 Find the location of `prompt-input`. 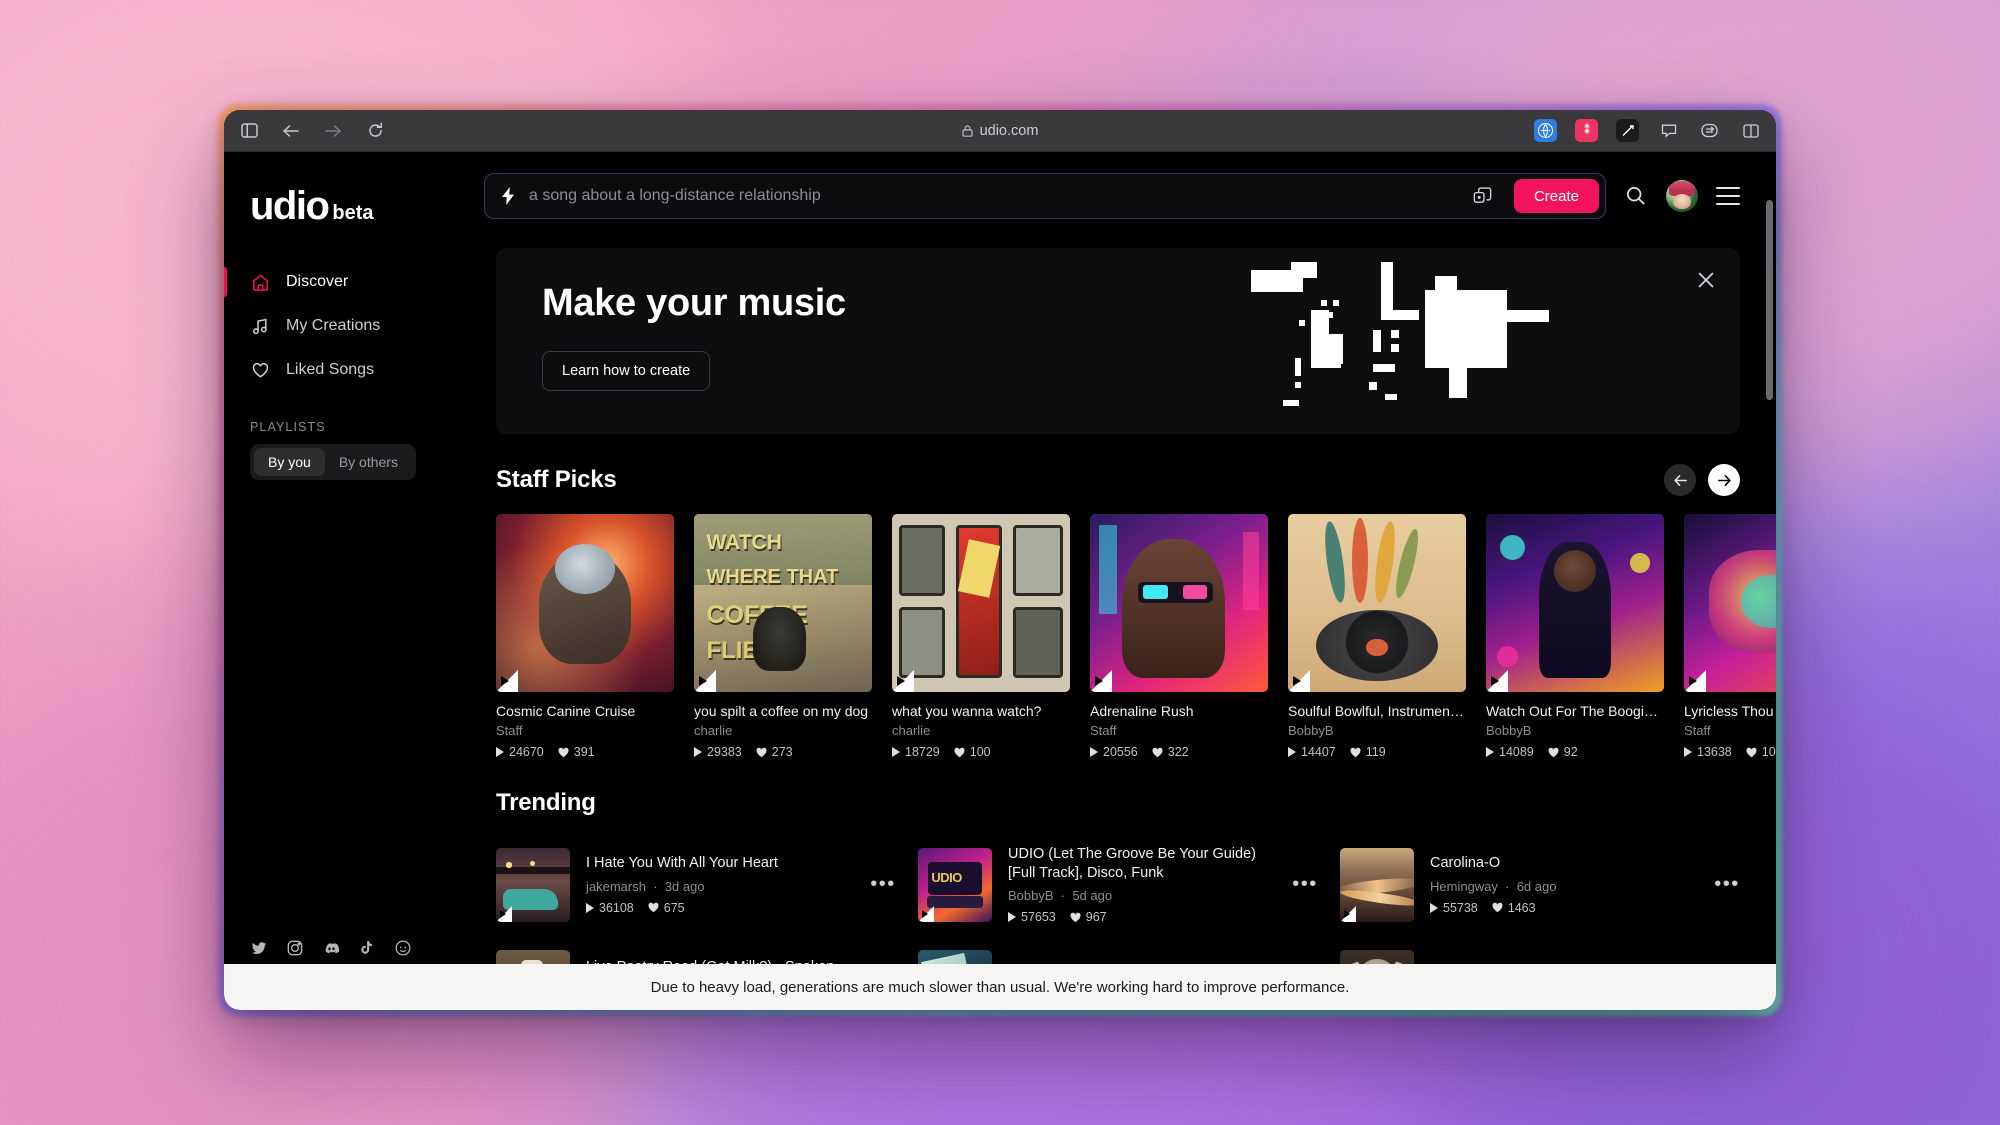

prompt-input is located at coordinates (994, 196).